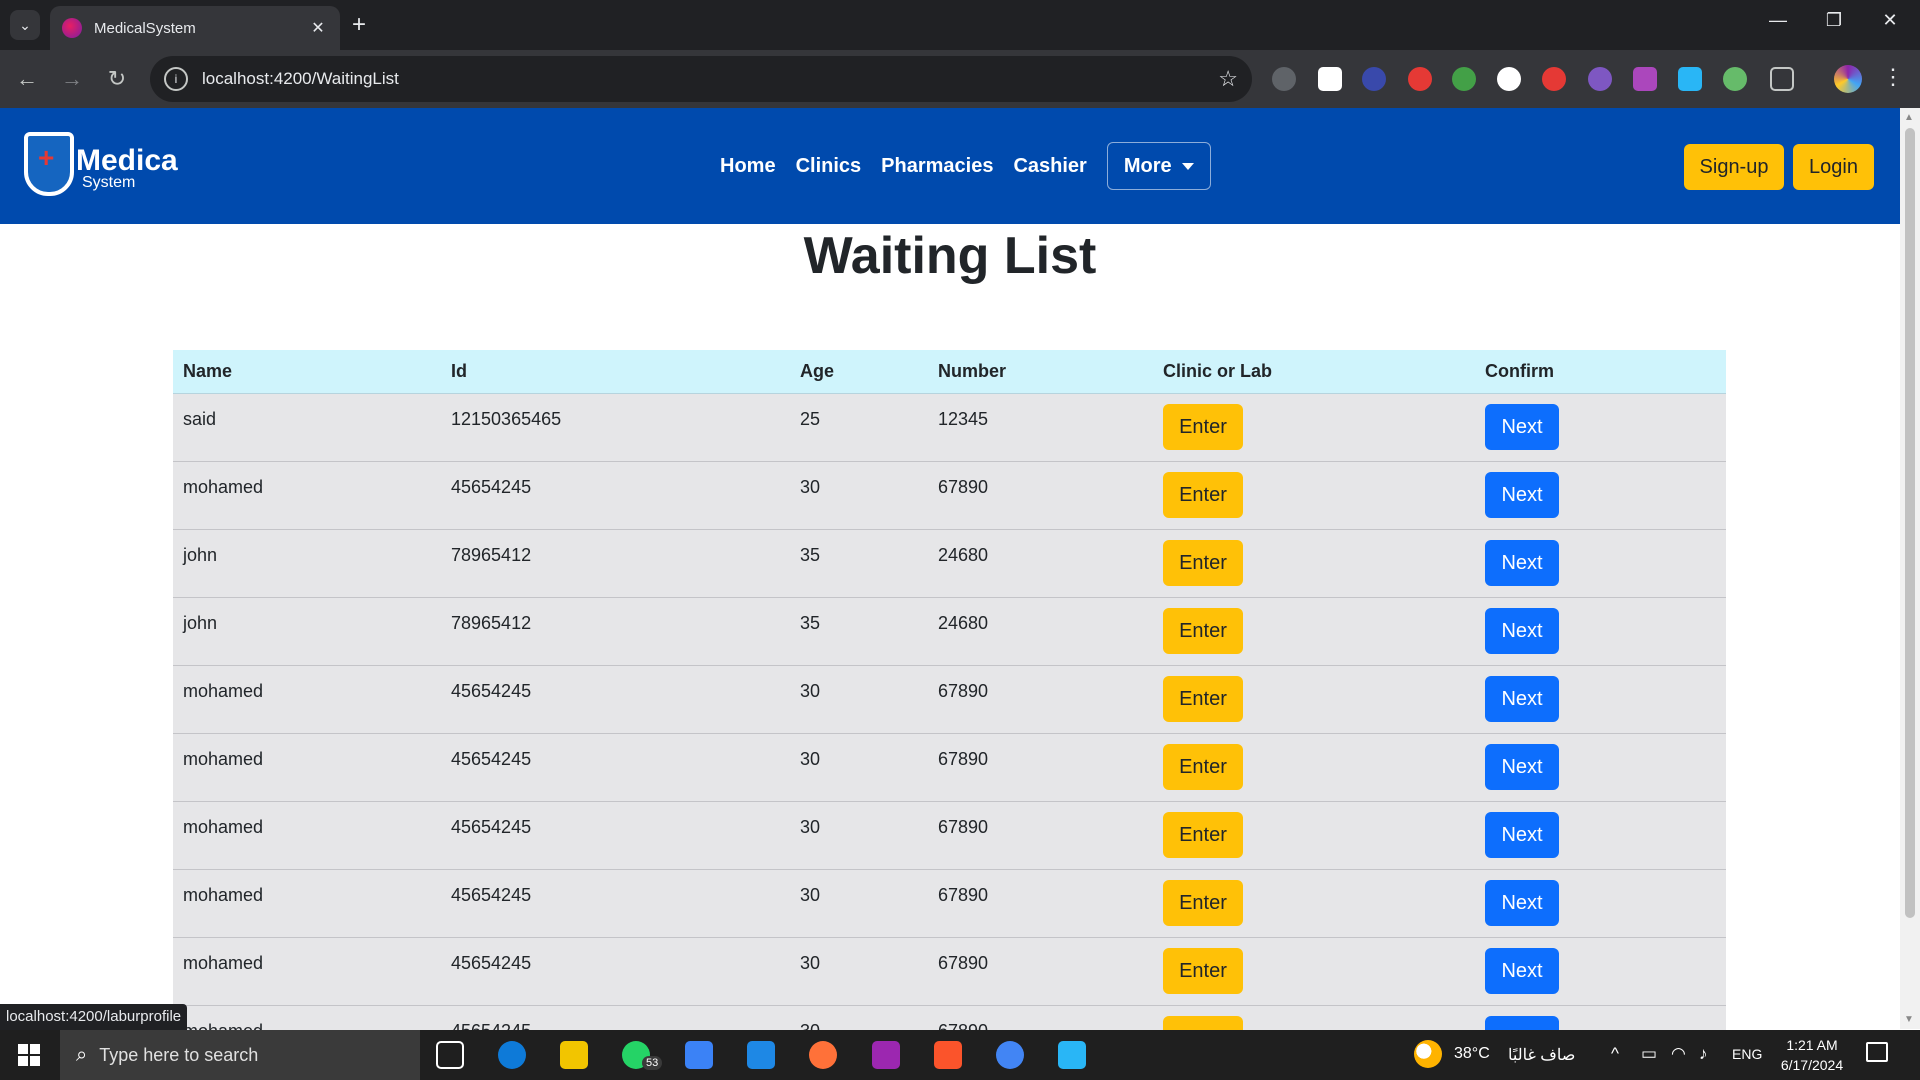 The width and height of the screenshot is (1920, 1080). What do you see at coordinates (1833, 167) in the screenshot?
I see `login-button: Login` at bounding box center [1833, 167].